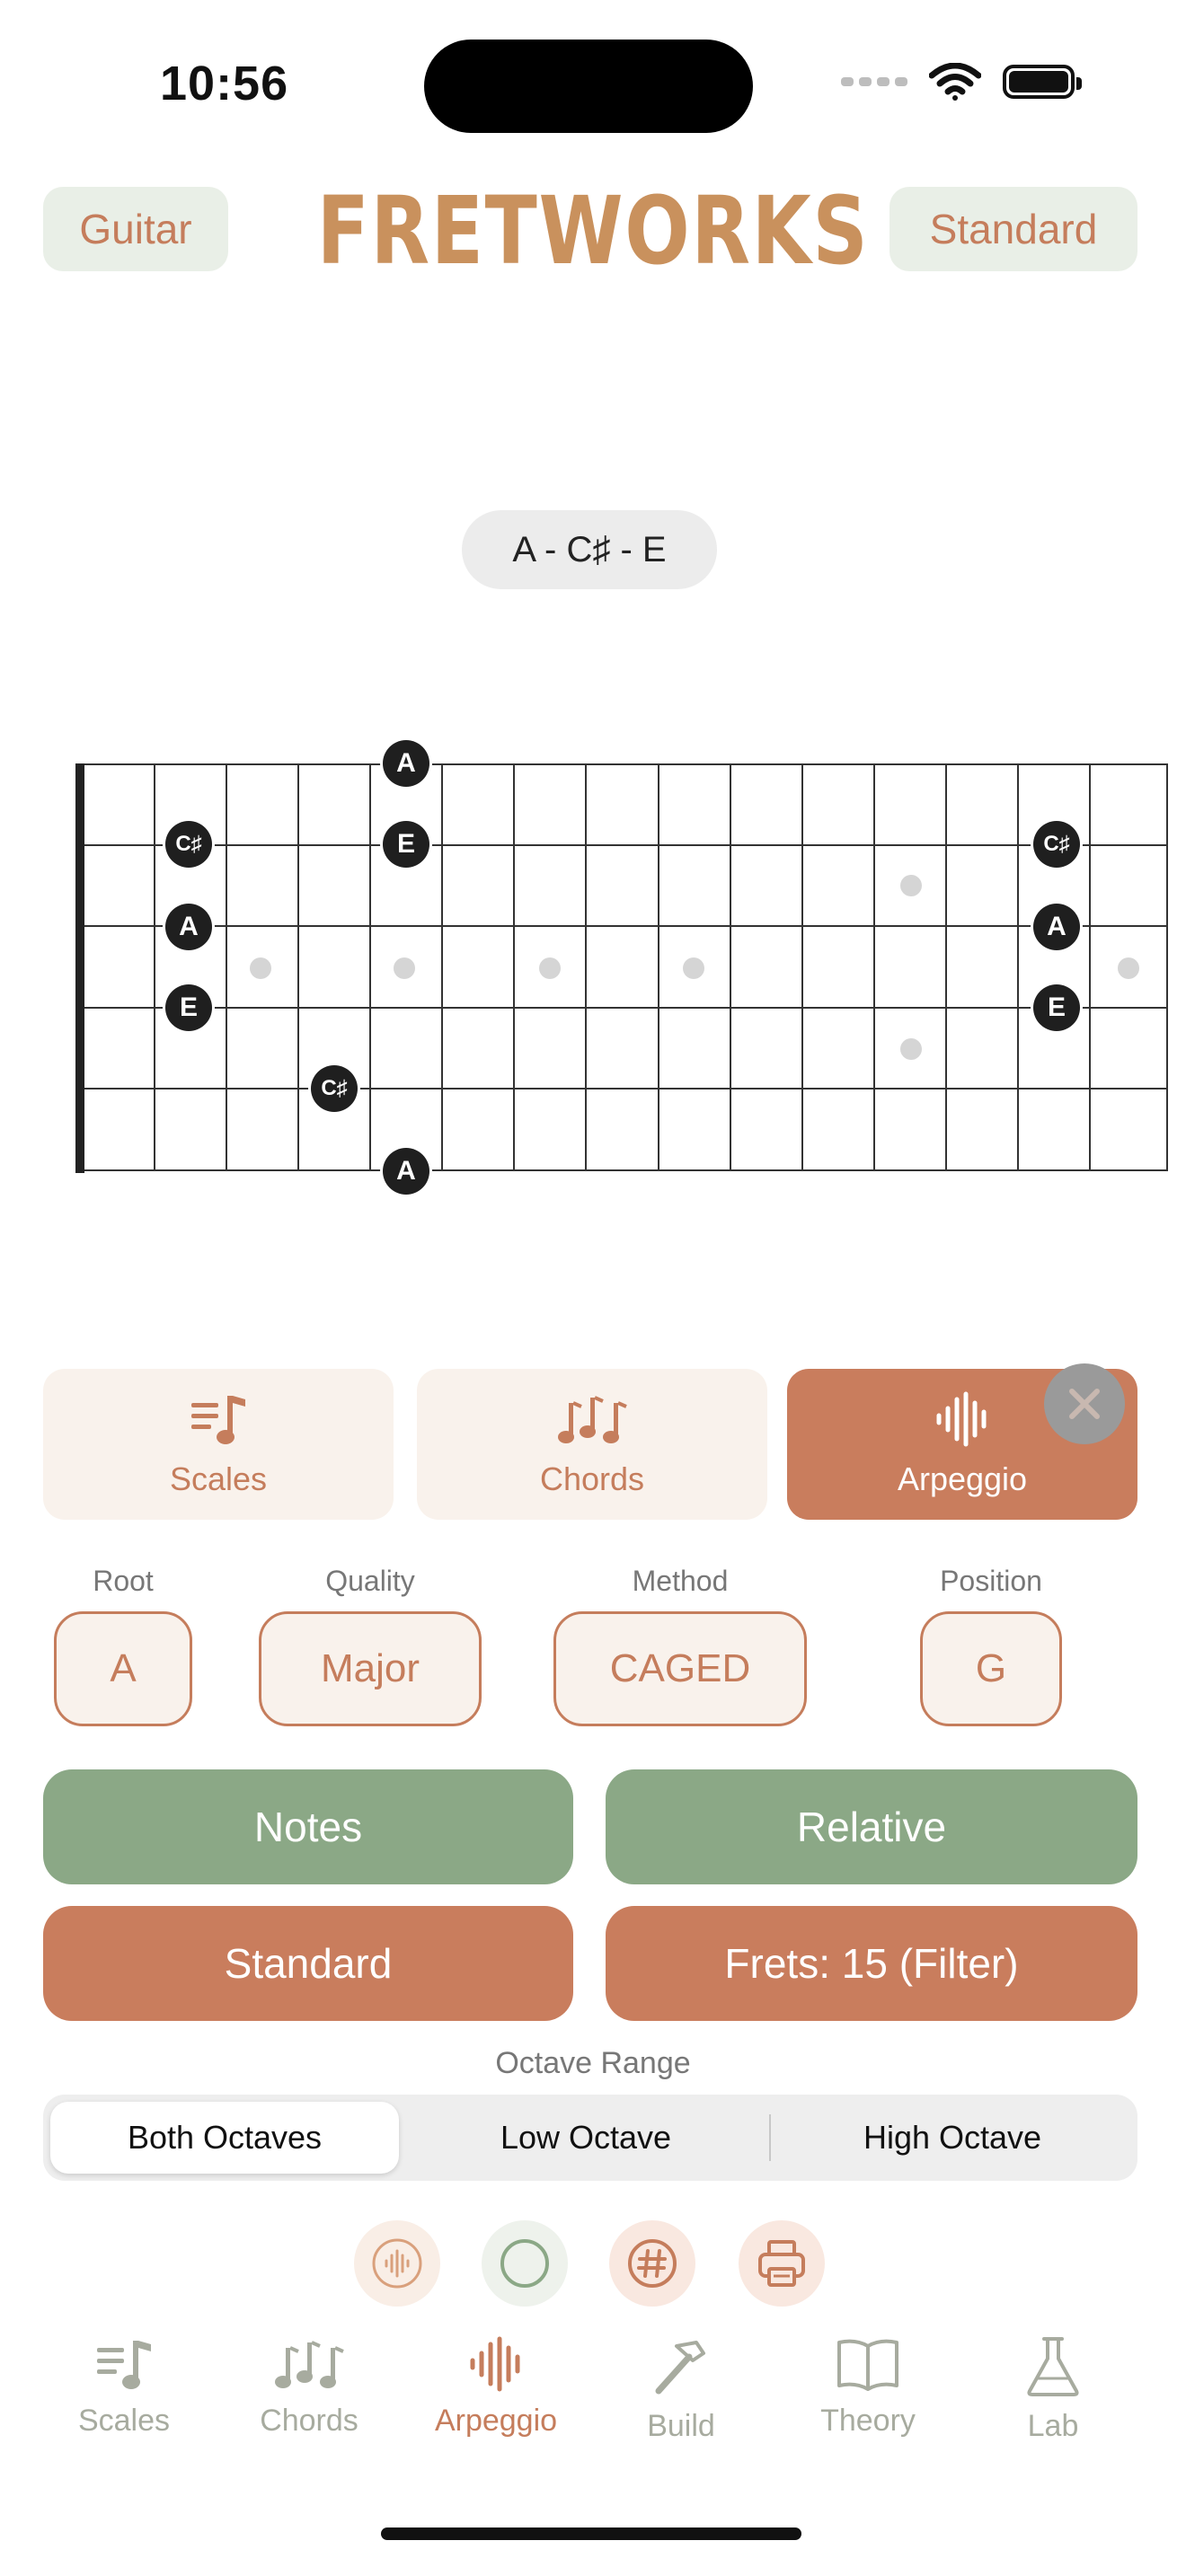 This screenshot has height=2576, width=1186. I want to click on mode-chords-label: Chords, so click(592, 1478).